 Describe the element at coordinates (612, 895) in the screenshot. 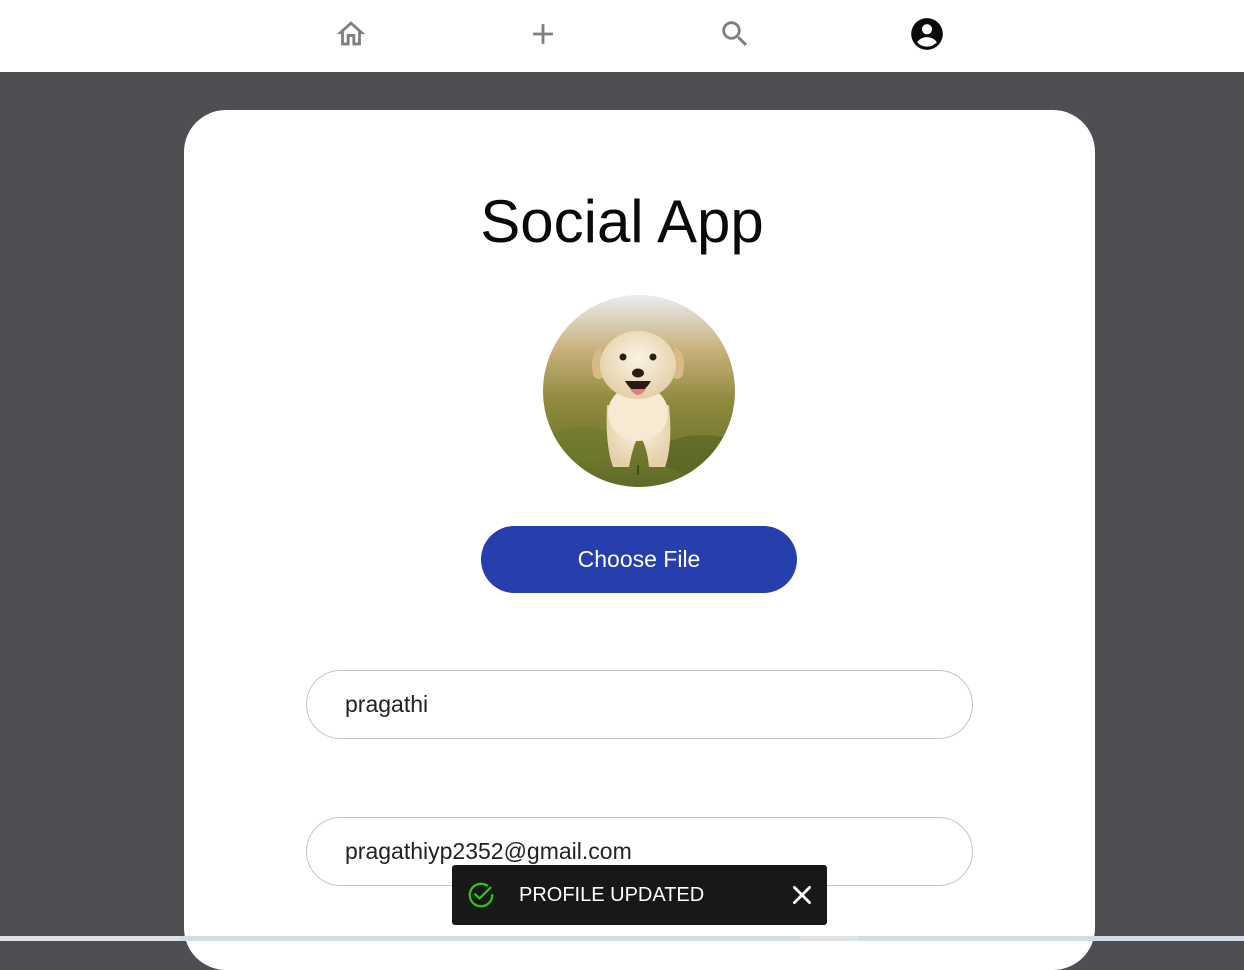

I see `toast-message: PROFILE UPDATED` at that location.